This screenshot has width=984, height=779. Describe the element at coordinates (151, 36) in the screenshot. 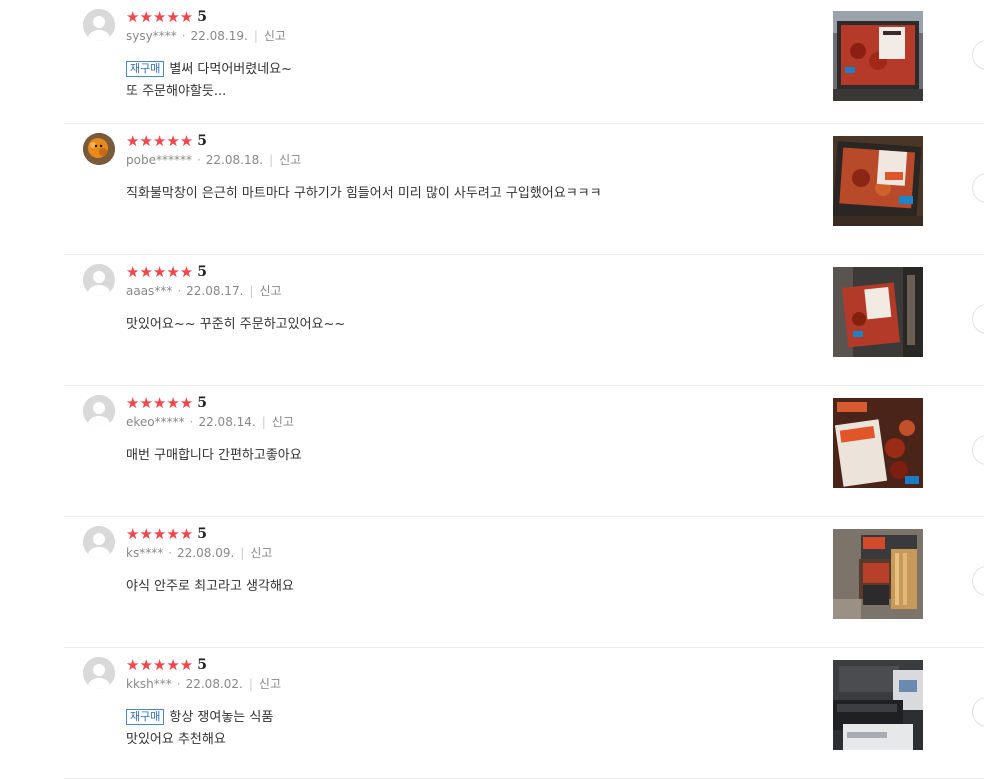

I see `reviewer-id: sysy****` at that location.